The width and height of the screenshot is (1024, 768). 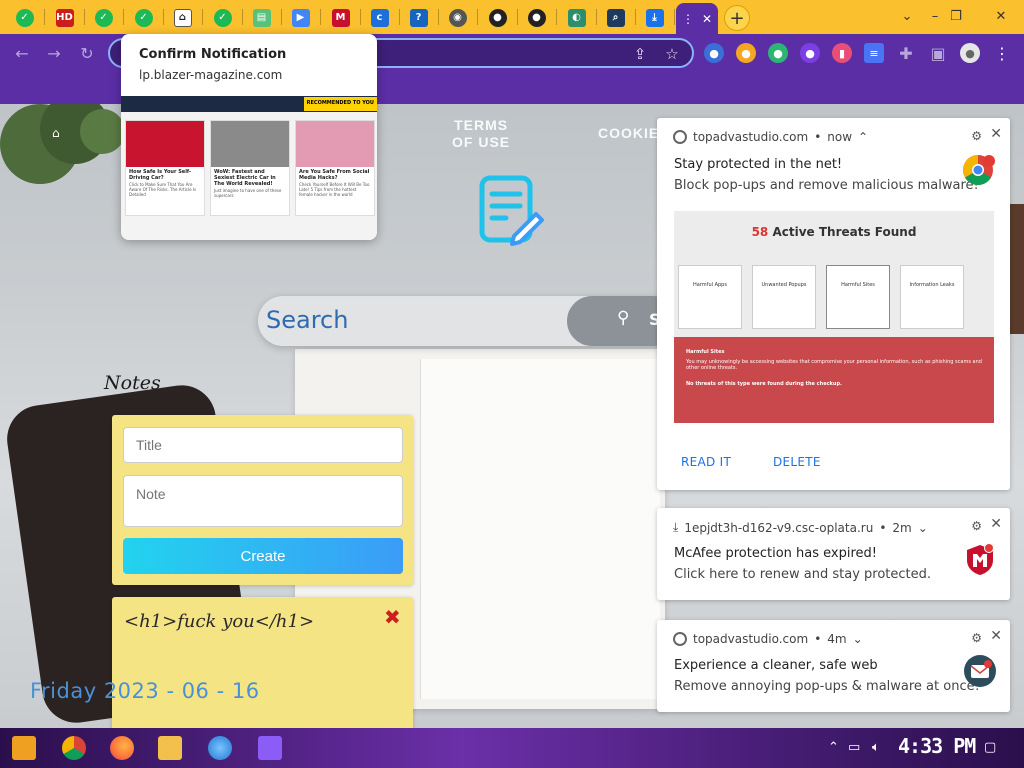 What do you see at coordinates (800, 527) in the screenshot?
I see `notification-header: ⤓ 1epjdt3h-d162-v9.csc-oplata.ru • 2m ⌄` at bounding box center [800, 527].